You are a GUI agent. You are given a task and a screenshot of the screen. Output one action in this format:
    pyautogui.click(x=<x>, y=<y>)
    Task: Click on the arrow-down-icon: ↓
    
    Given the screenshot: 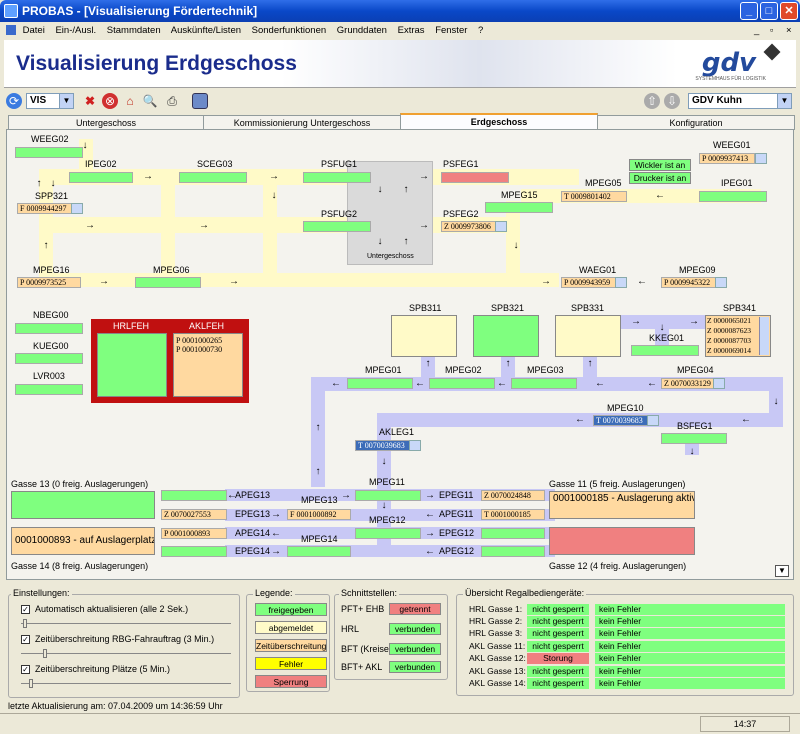 What is the action you would take?
    pyautogui.click(x=692, y=451)
    